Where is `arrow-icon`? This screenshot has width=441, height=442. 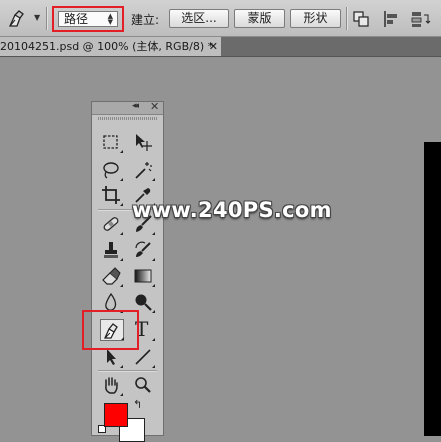
arrow-icon is located at coordinates (111, 357).